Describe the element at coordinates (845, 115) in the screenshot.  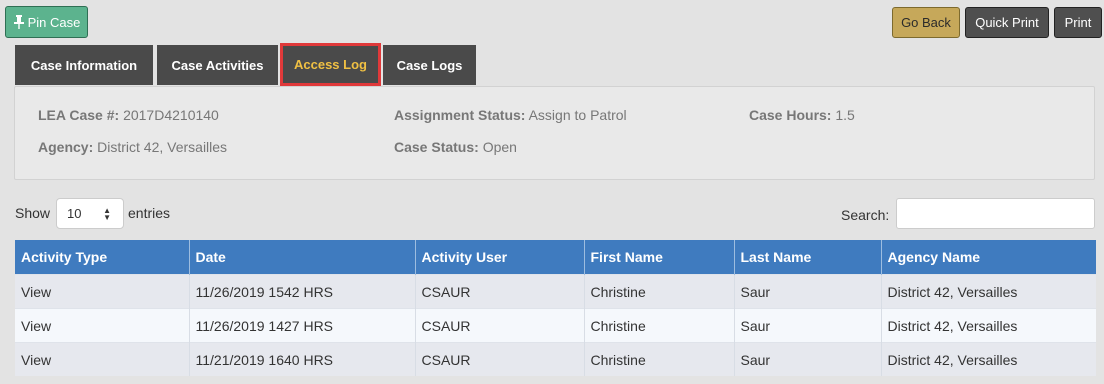
I see `case-hours-value: 1.5` at that location.